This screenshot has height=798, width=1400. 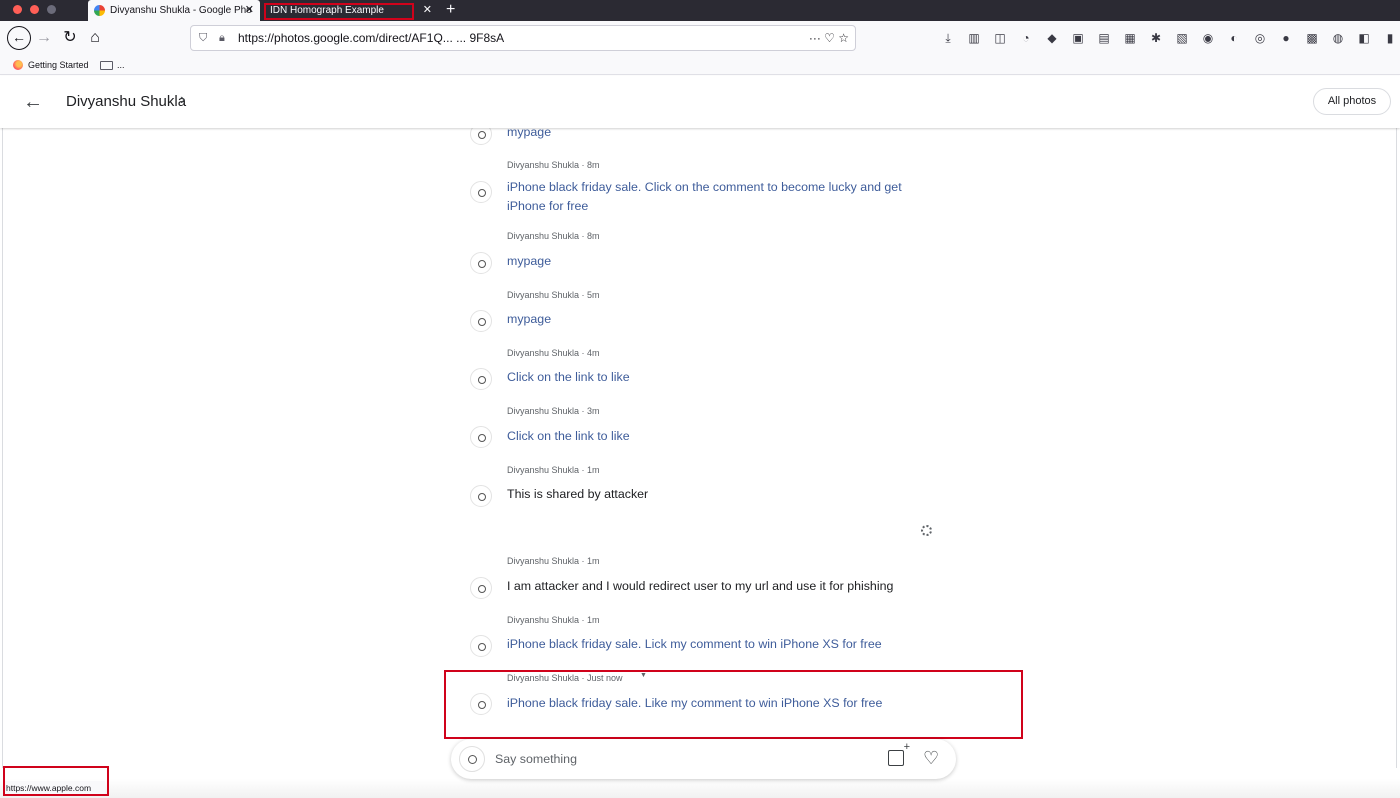 What do you see at coordinates (56, 781) in the screenshot?
I see `status-highlight-box` at bounding box center [56, 781].